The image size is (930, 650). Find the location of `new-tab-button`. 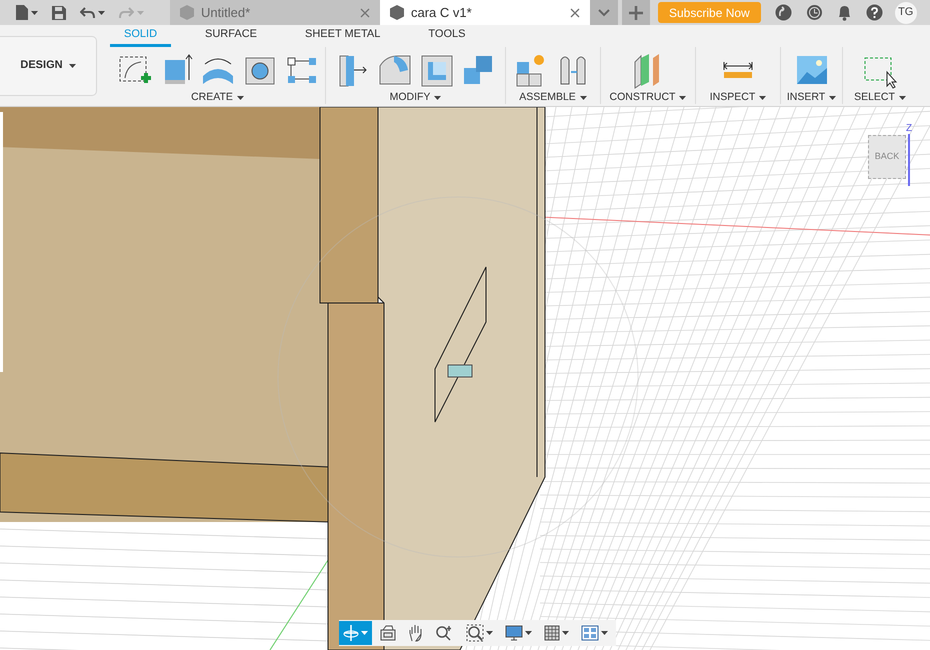

new-tab-button is located at coordinates (636, 12).